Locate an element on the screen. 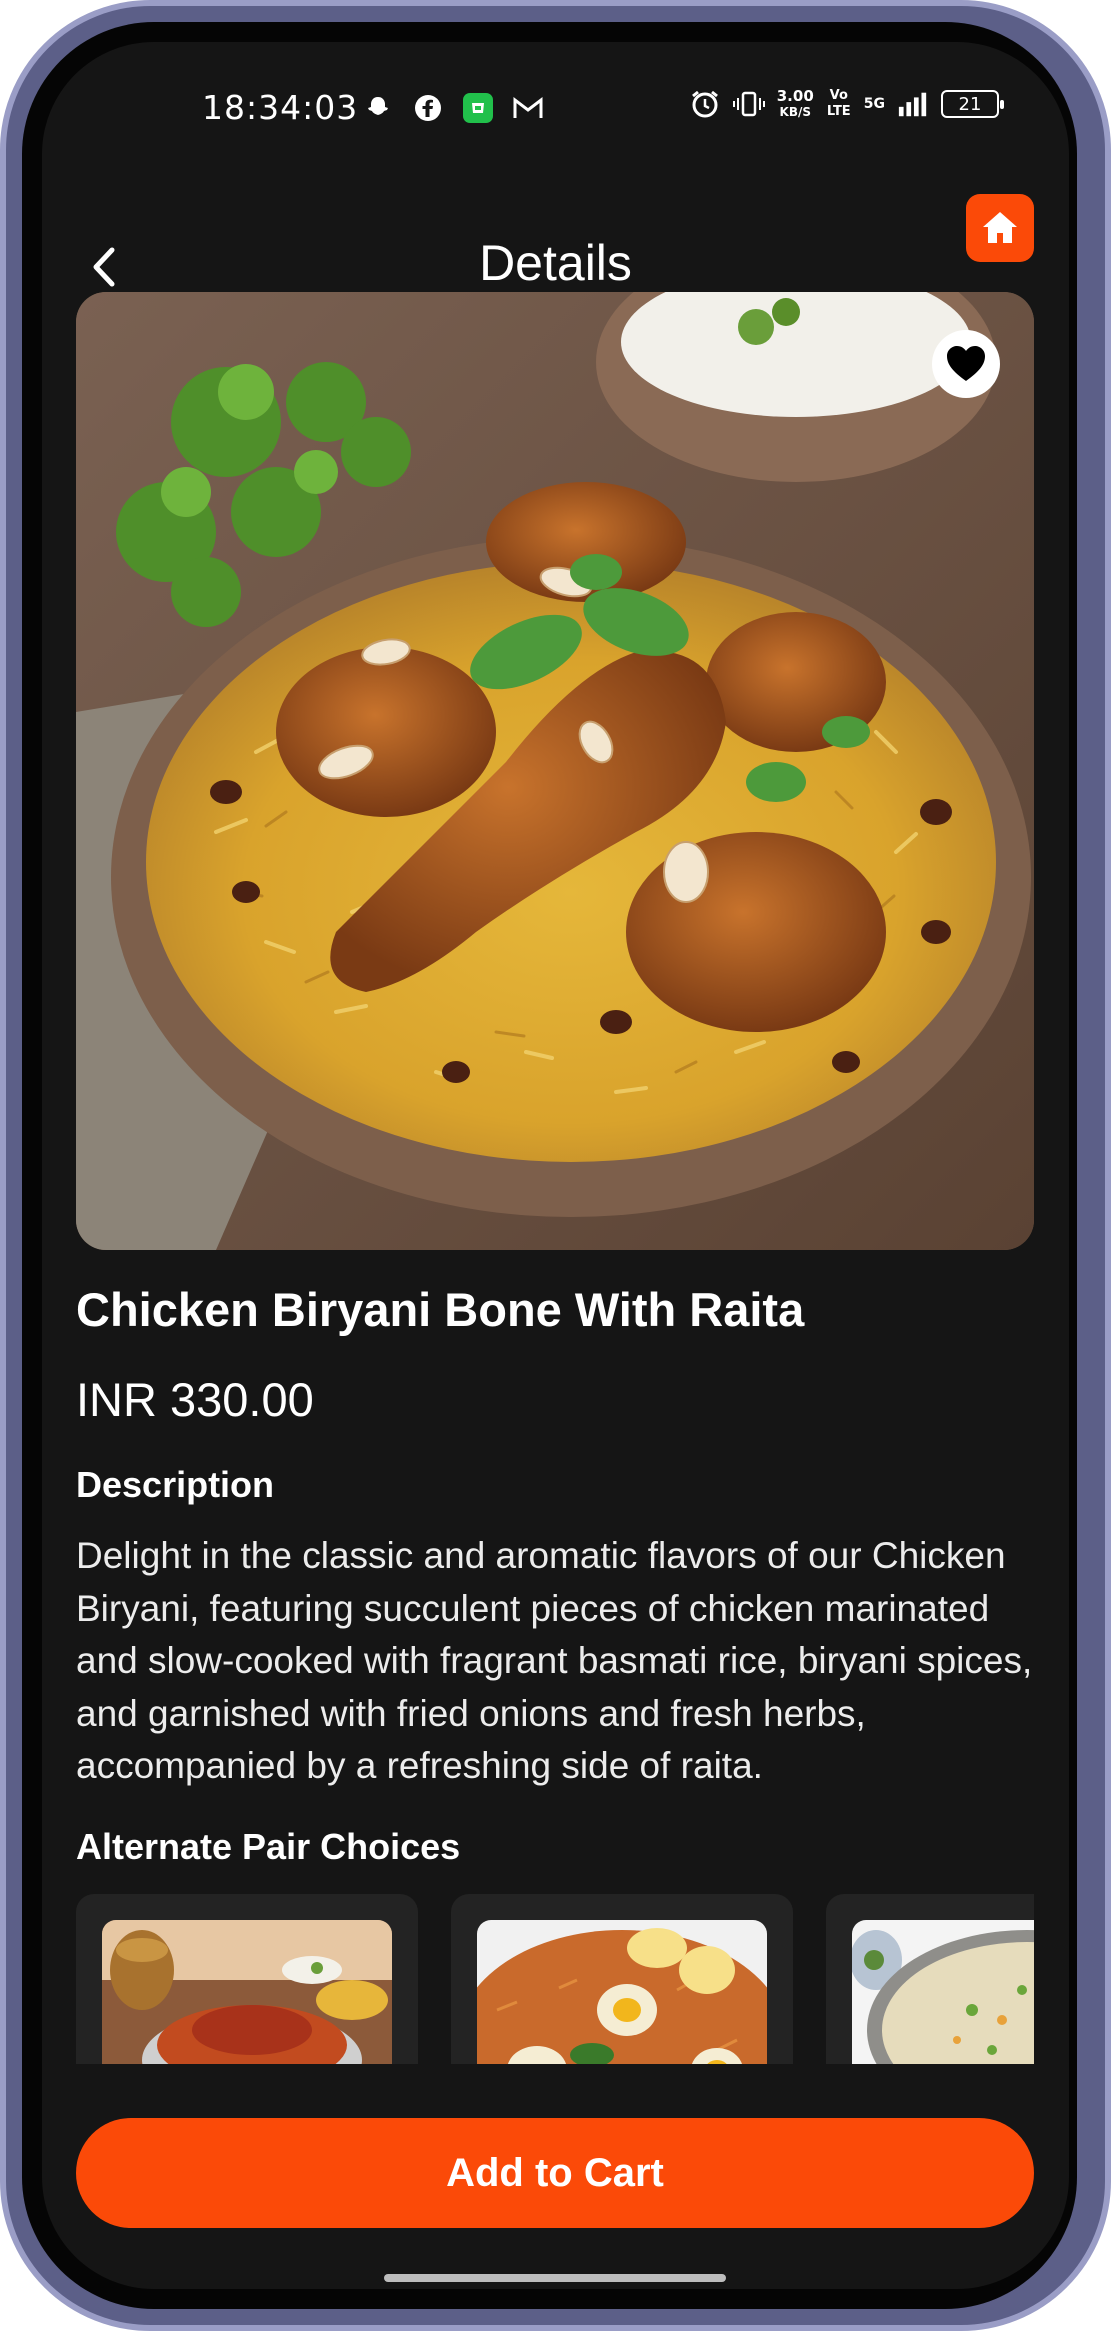 Image resolution: width=1111 pixels, height=2331 pixels. product-name: Chicken Biryani Bone With Raita is located at coordinates (440, 1309).